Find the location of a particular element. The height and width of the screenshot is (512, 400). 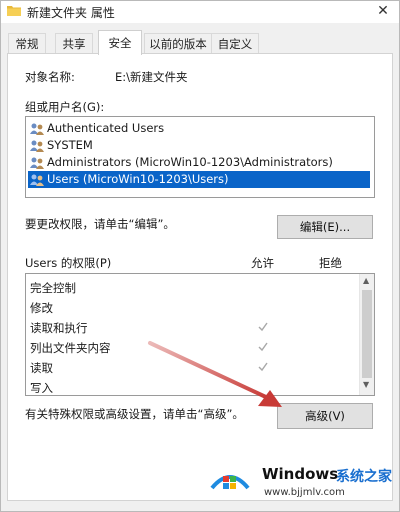

groups-label: 组或用户名(G): is located at coordinates (65, 107).